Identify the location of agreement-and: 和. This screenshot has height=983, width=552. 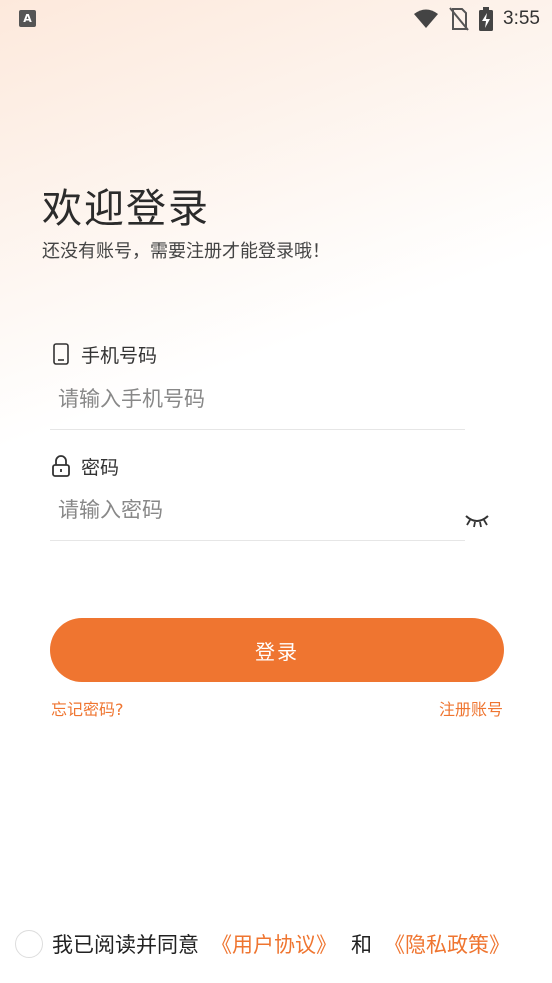
(361, 945).